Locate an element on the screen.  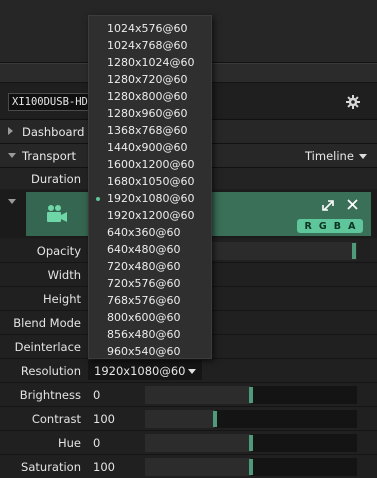
resolution-option: 1920x1200@60 is located at coordinates (150, 215).